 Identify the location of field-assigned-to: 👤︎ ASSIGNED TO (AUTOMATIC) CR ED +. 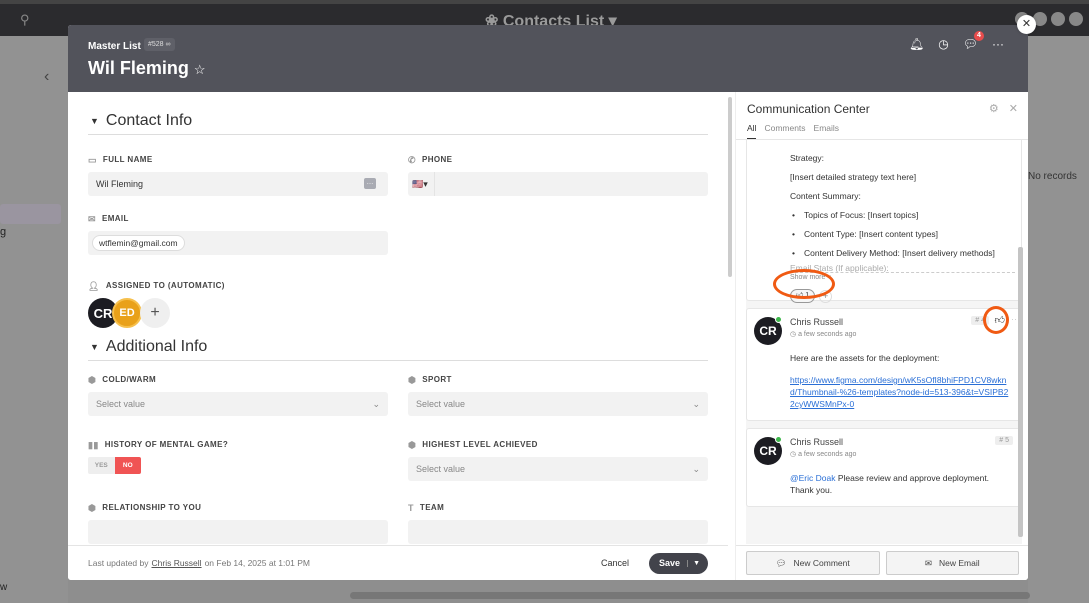
(238, 304).